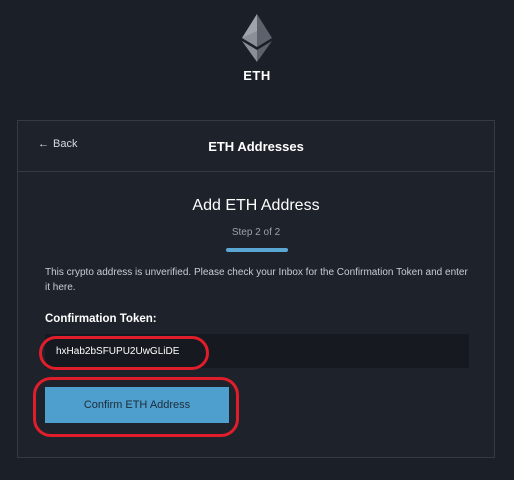 This screenshot has width=514, height=480. I want to click on ethereum-icon, so click(257, 38).